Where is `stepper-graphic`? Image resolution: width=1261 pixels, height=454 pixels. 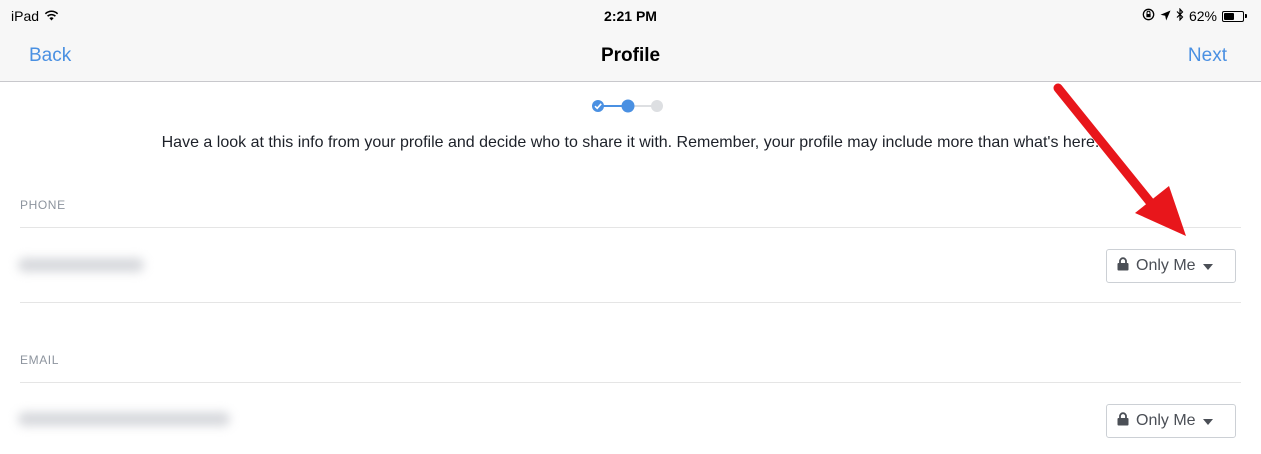
stepper-graphic is located at coordinates (627, 106).